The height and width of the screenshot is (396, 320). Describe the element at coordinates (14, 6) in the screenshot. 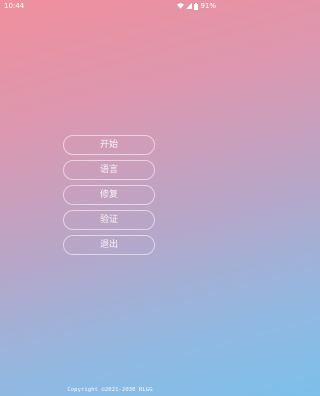

I see `status-time: 10:44` at that location.